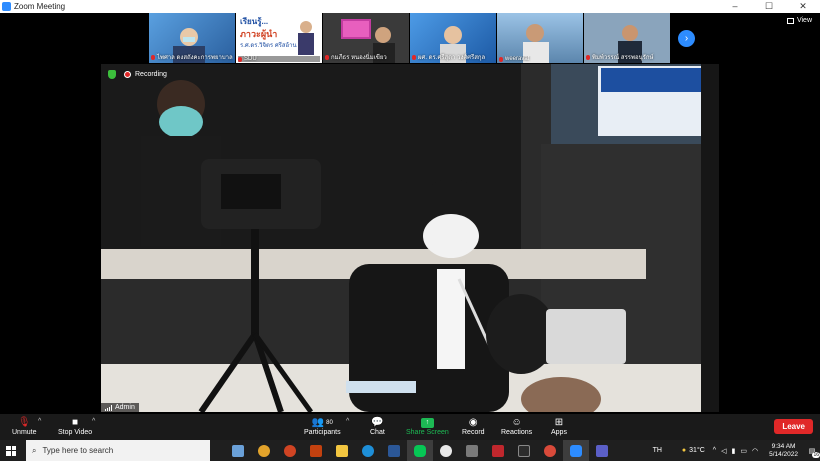 This screenshot has height=461, width=820. What do you see at coordinates (723, 451) in the screenshot?
I see `speaker-icon: ◁` at bounding box center [723, 451].